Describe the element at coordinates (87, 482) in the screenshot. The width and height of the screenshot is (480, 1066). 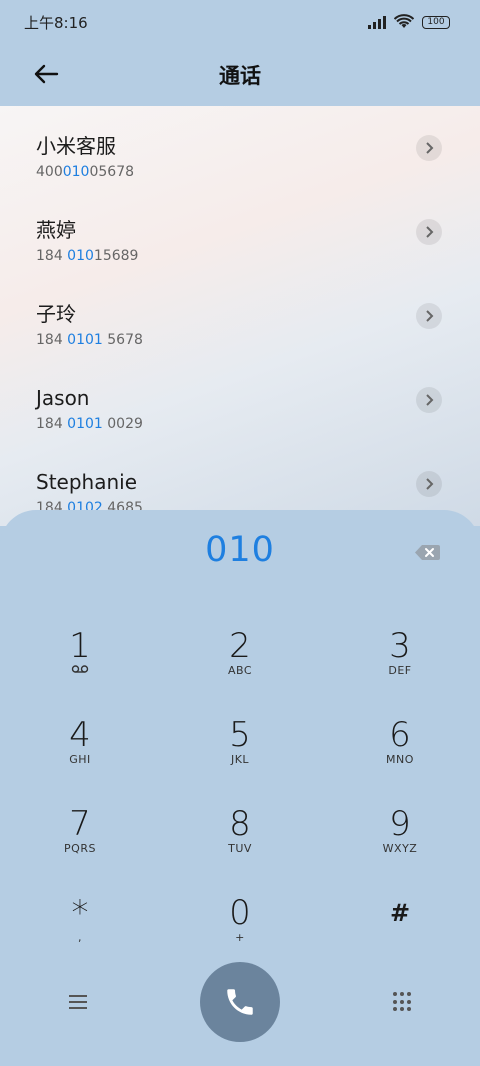
I see `contact-name: Stephanie` at that location.